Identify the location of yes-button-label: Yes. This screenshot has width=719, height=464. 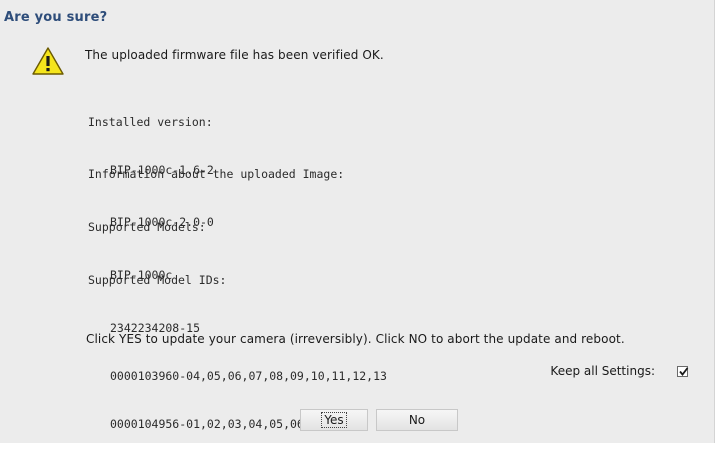
(334, 420).